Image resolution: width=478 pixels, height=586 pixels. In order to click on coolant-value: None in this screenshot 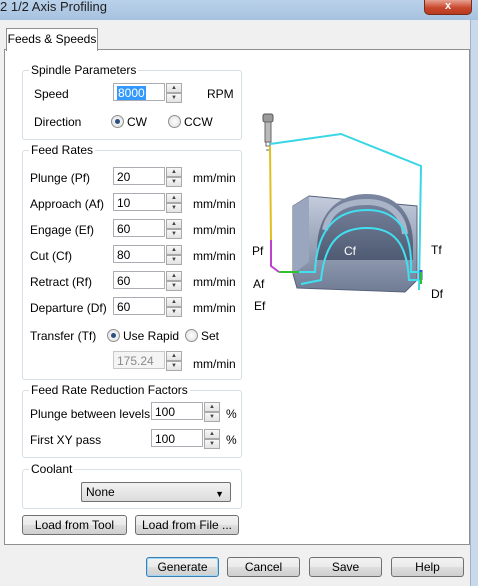, I will do `click(100, 492)`.